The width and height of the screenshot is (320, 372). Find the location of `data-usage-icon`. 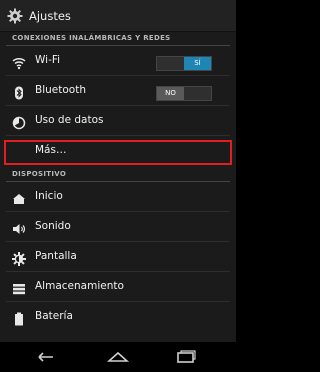

data-usage-icon is located at coordinates (19, 122).